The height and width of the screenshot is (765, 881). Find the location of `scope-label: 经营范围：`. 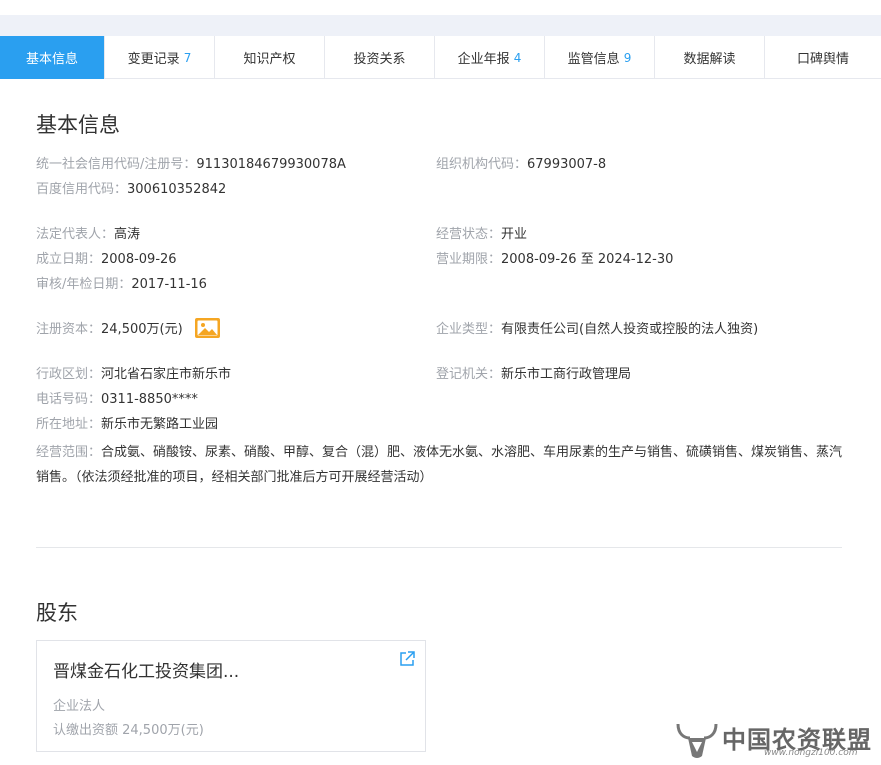

scope-label: 经营范围： is located at coordinates (69, 452).